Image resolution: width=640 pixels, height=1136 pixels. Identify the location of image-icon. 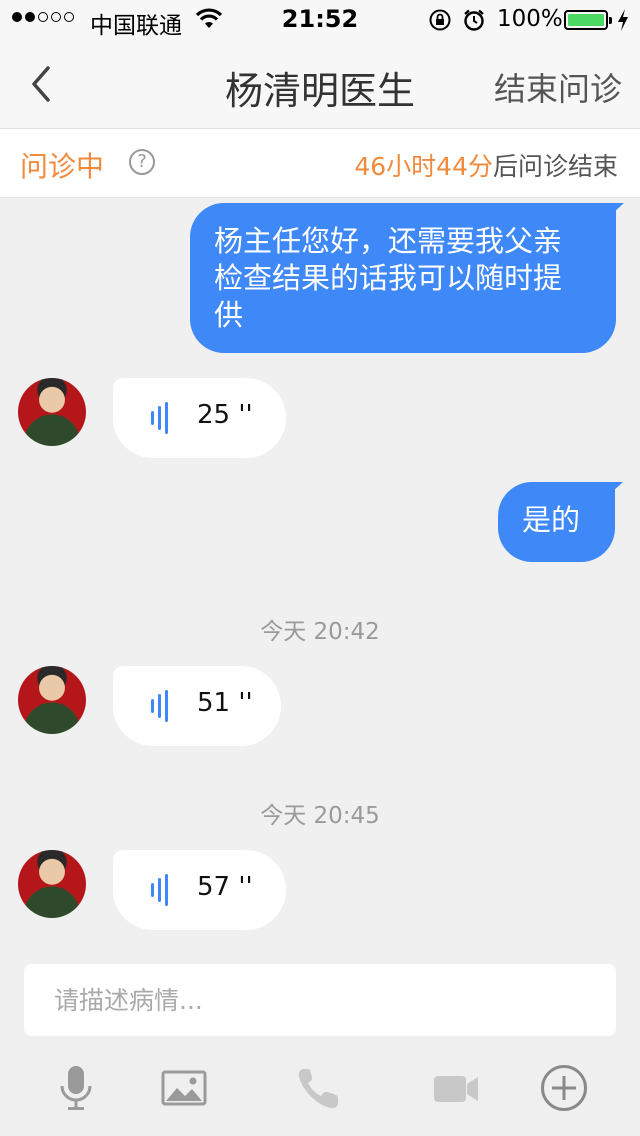
(184, 1088).